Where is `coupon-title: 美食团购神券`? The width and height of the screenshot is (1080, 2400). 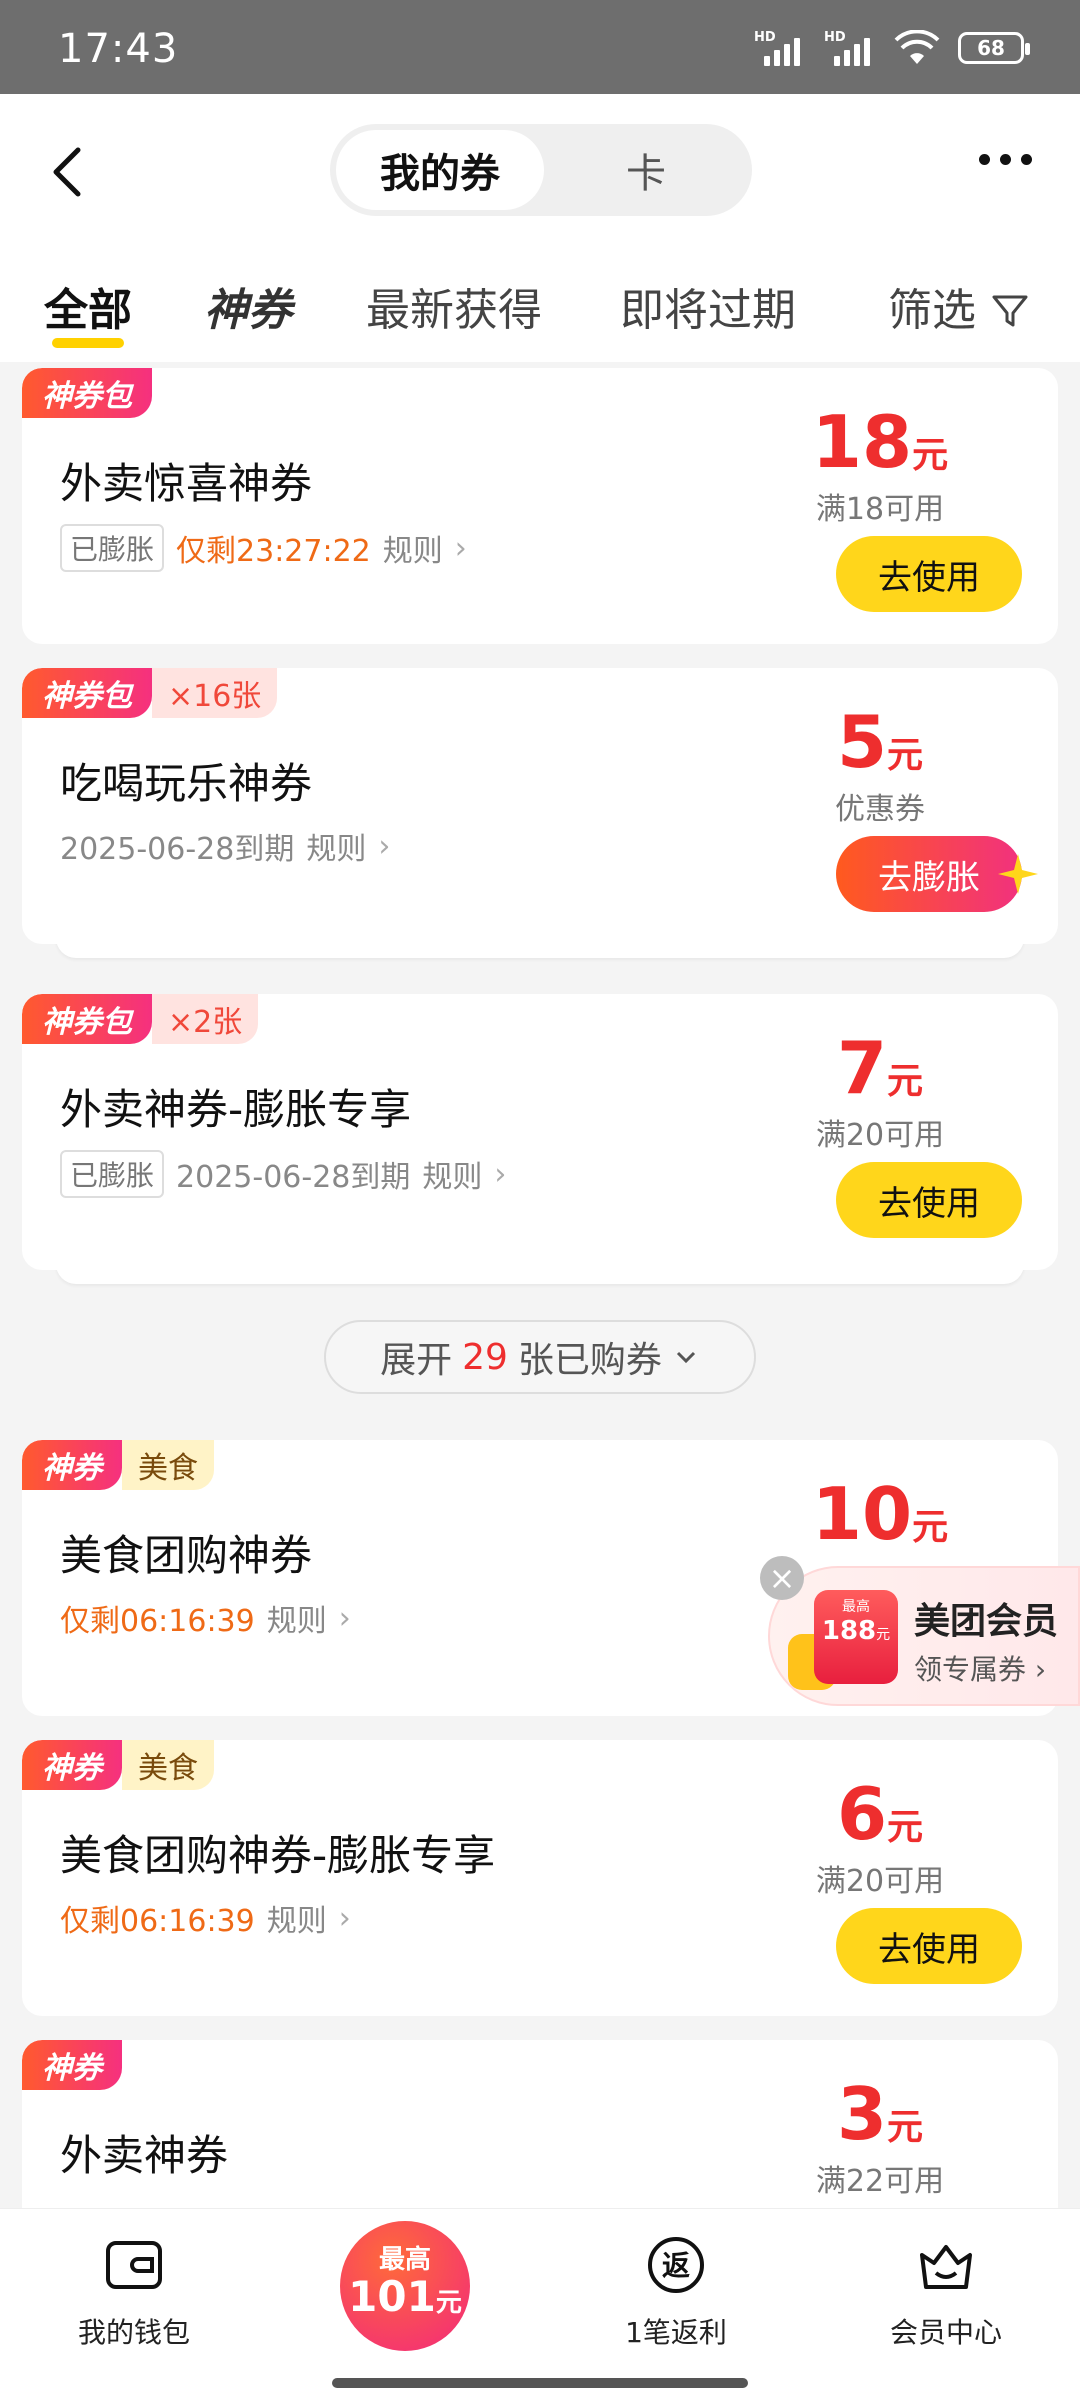 coupon-title: 美食团购神券 is located at coordinates (186, 1555).